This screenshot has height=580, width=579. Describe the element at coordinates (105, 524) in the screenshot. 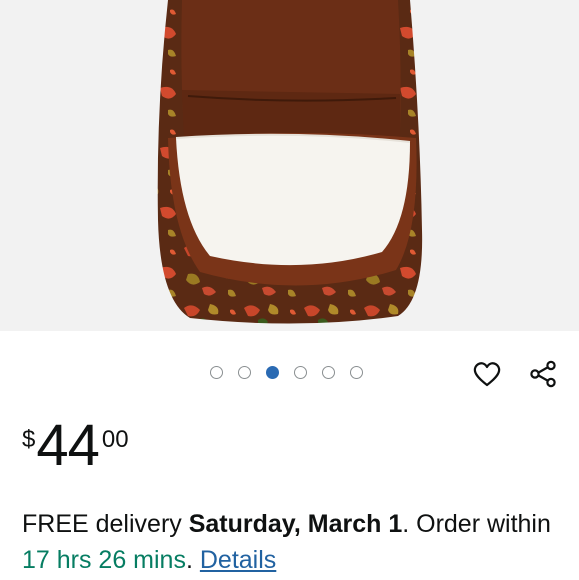

I see `delivery-prefix: FREE delivery` at that location.